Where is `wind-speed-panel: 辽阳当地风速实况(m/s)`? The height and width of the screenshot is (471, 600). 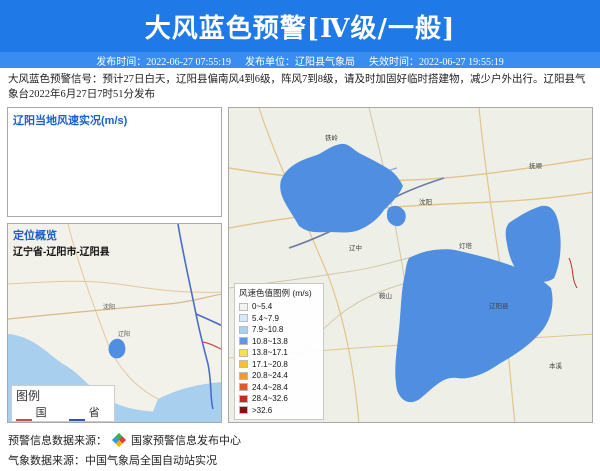 wind-speed-panel: 辽阳当地风速实况(m/s) is located at coordinates (114, 162).